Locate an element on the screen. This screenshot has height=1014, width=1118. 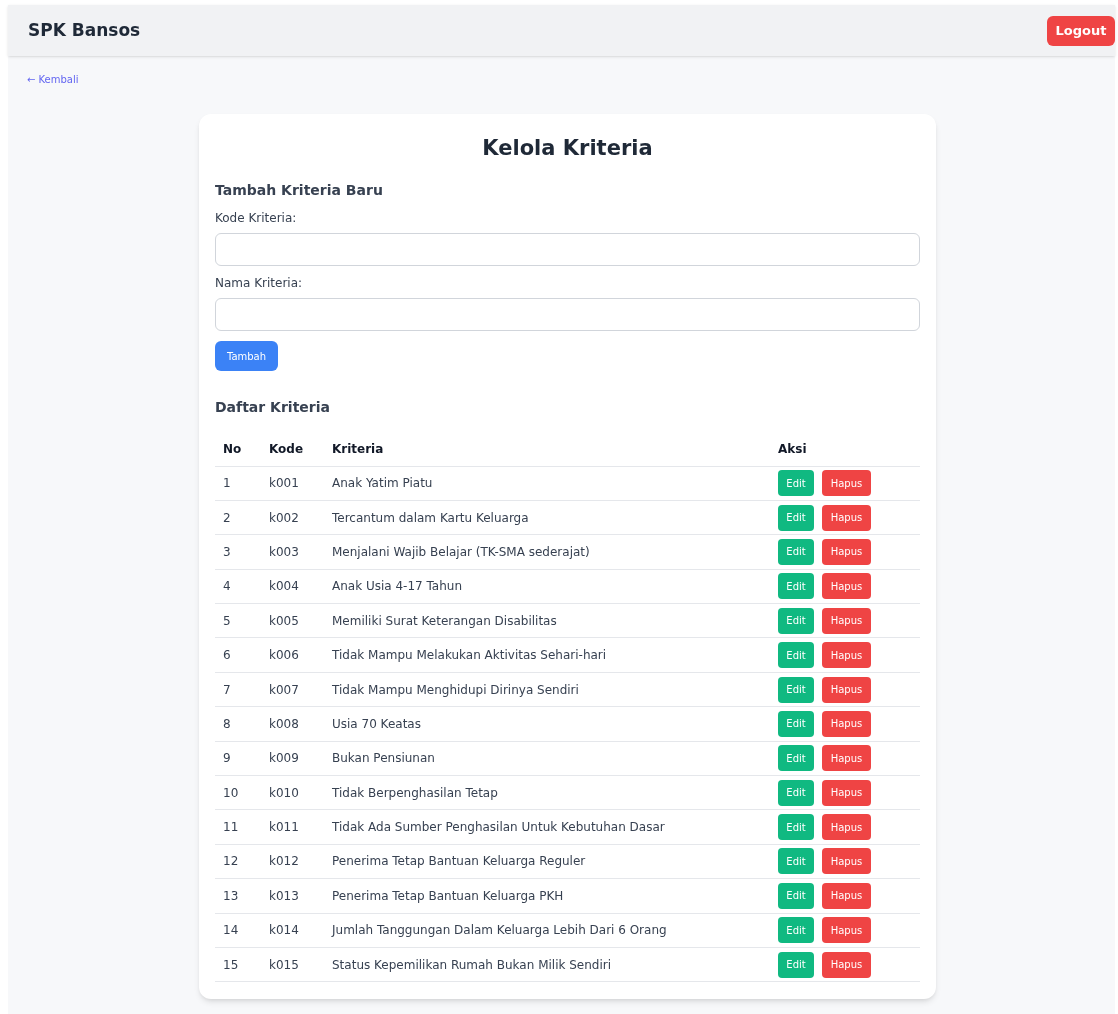
table-cell: 7 is located at coordinates (238, 689).